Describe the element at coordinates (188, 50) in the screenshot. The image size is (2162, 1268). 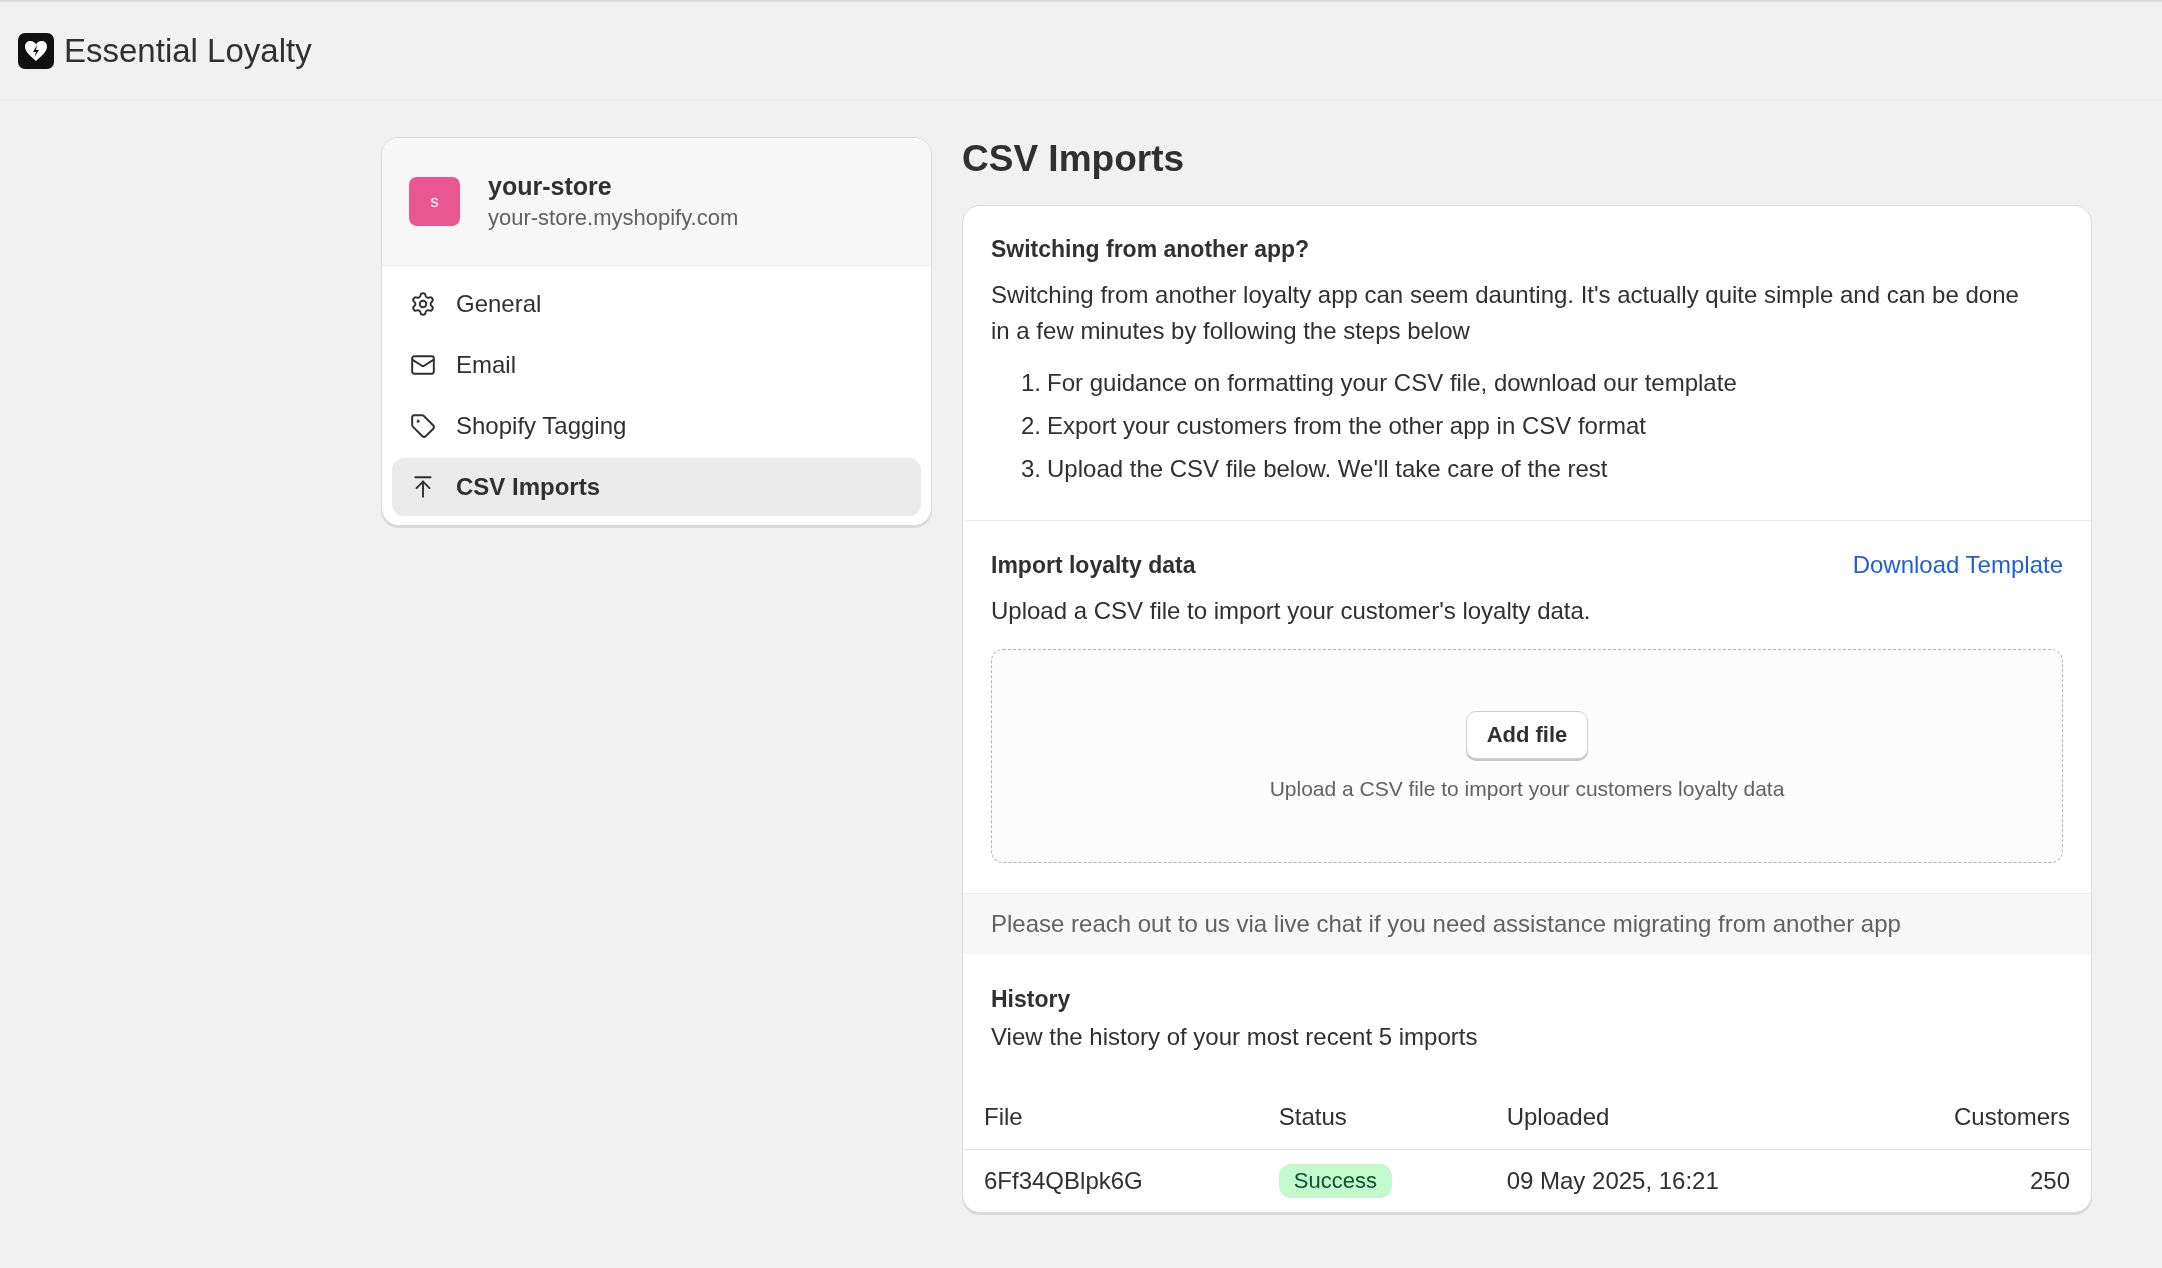
I see `app-title: Essential Loyalty` at that location.